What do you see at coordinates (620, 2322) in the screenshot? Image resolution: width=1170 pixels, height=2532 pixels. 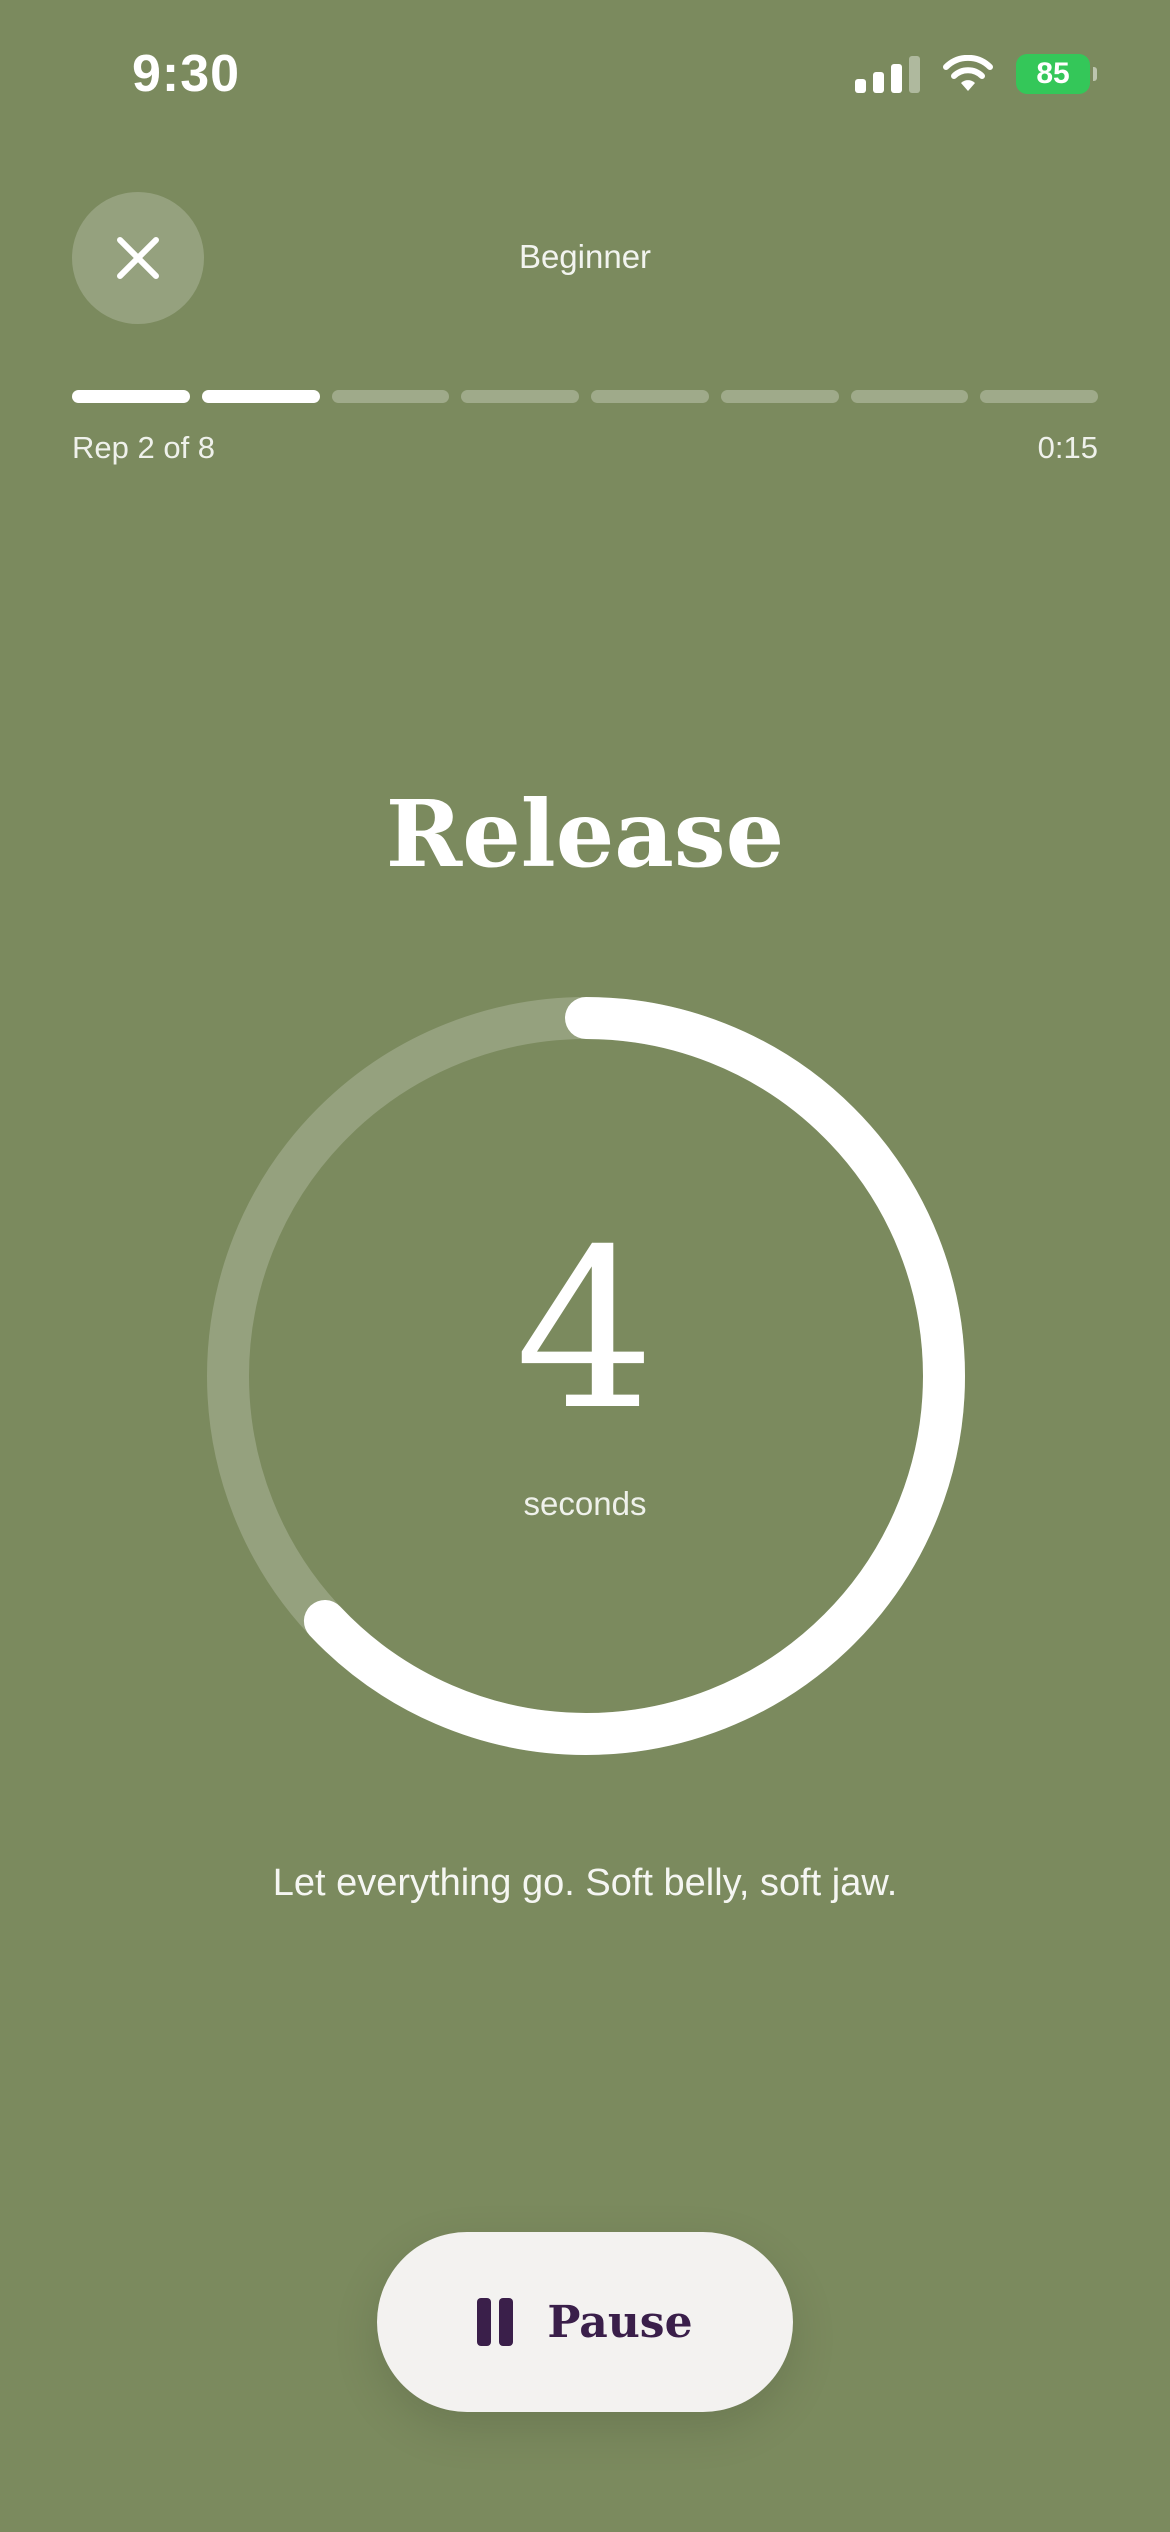 I see `pause-label: Pause` at bounding box center [620, 2322].